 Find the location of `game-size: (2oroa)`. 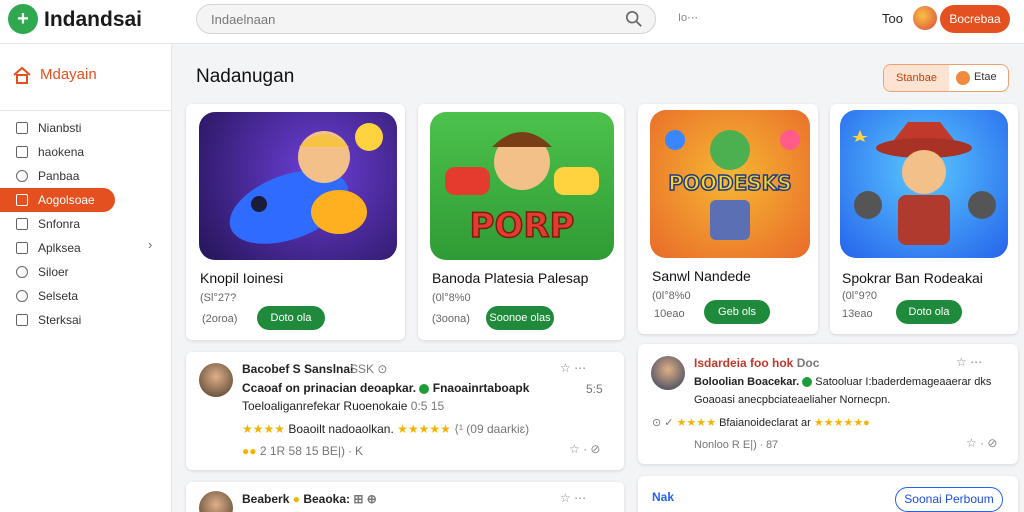

game-size: (2oroa) is located at coordinates (220, 319).